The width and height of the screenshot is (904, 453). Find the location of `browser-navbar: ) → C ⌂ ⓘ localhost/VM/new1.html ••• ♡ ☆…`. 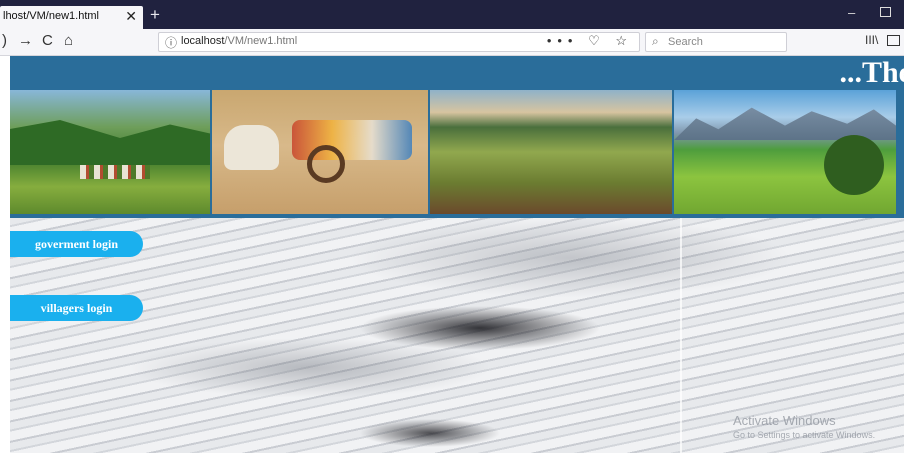

browser-navbar: ) → C ⌂ ⓘ localhost/VM/new1.html ••• ♡ ☆… is located at coordinates (452, 42).